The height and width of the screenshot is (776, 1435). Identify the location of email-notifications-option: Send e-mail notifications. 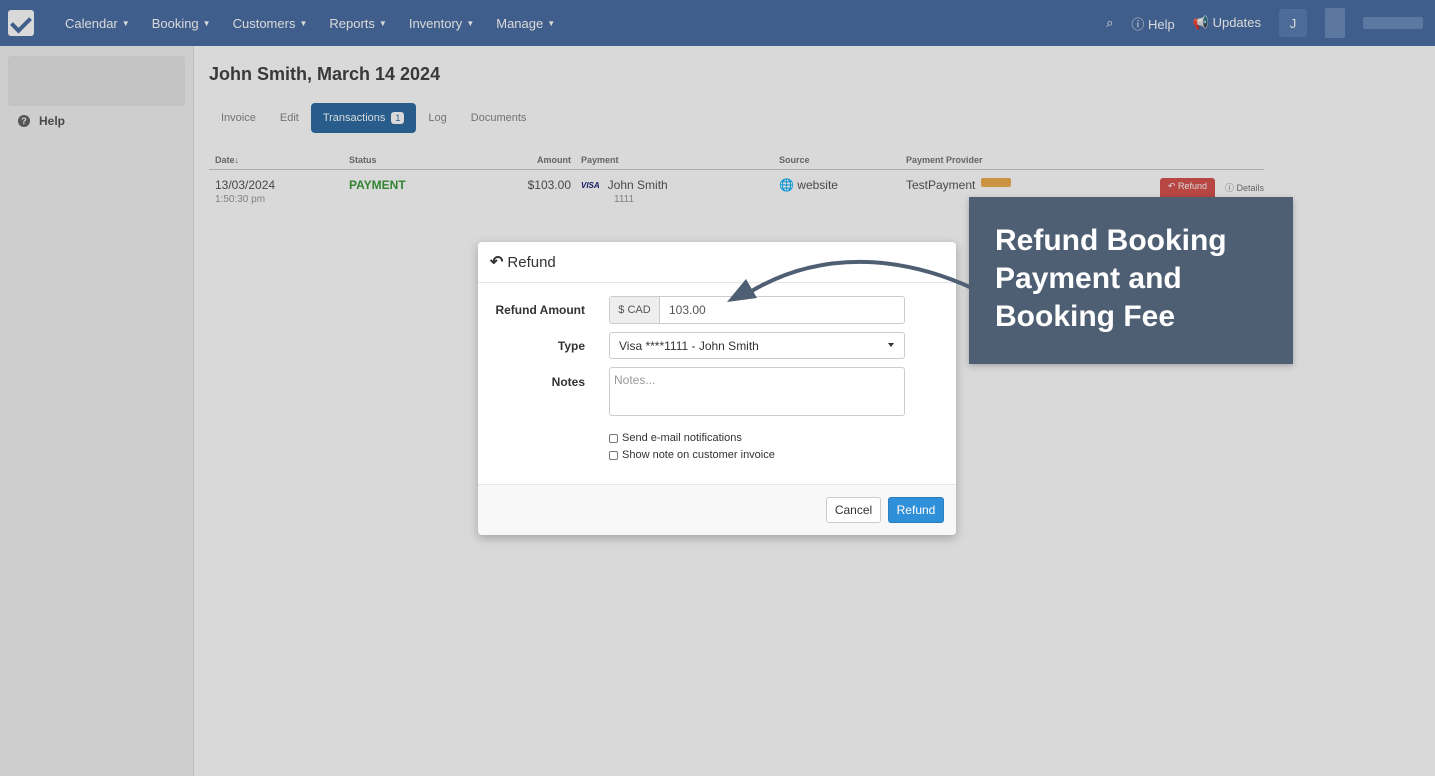
(675, 438).